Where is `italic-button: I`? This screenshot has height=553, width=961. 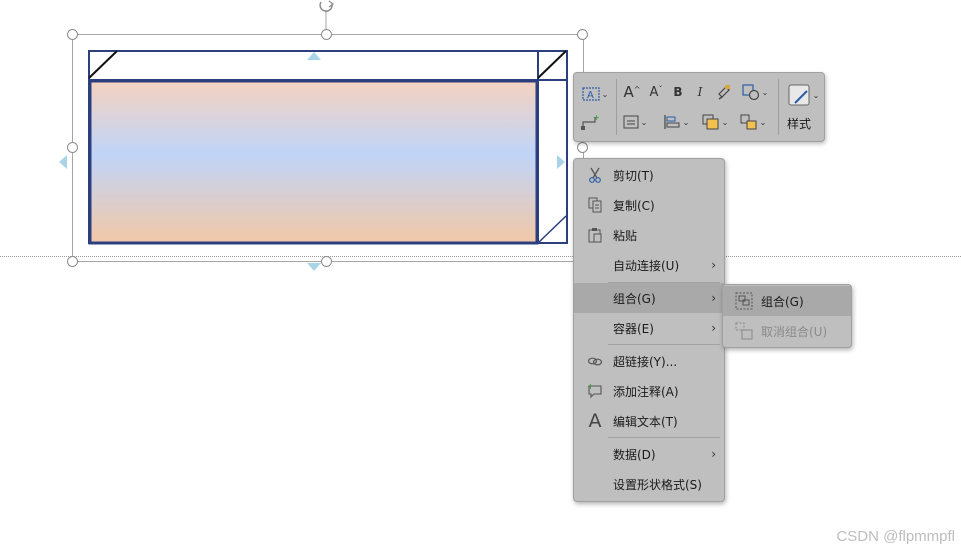
italic-button: I is located at coordinates (700, 92).